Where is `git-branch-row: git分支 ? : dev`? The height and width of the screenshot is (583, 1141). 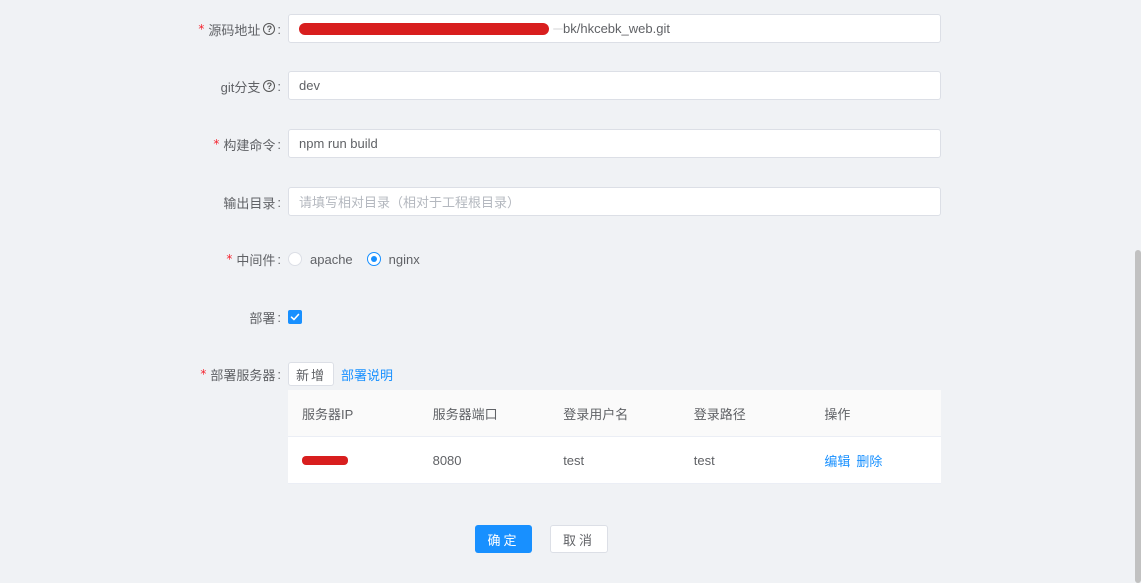
git-branch-row: git分支 ? : dev is located at coordinates (570, 86).